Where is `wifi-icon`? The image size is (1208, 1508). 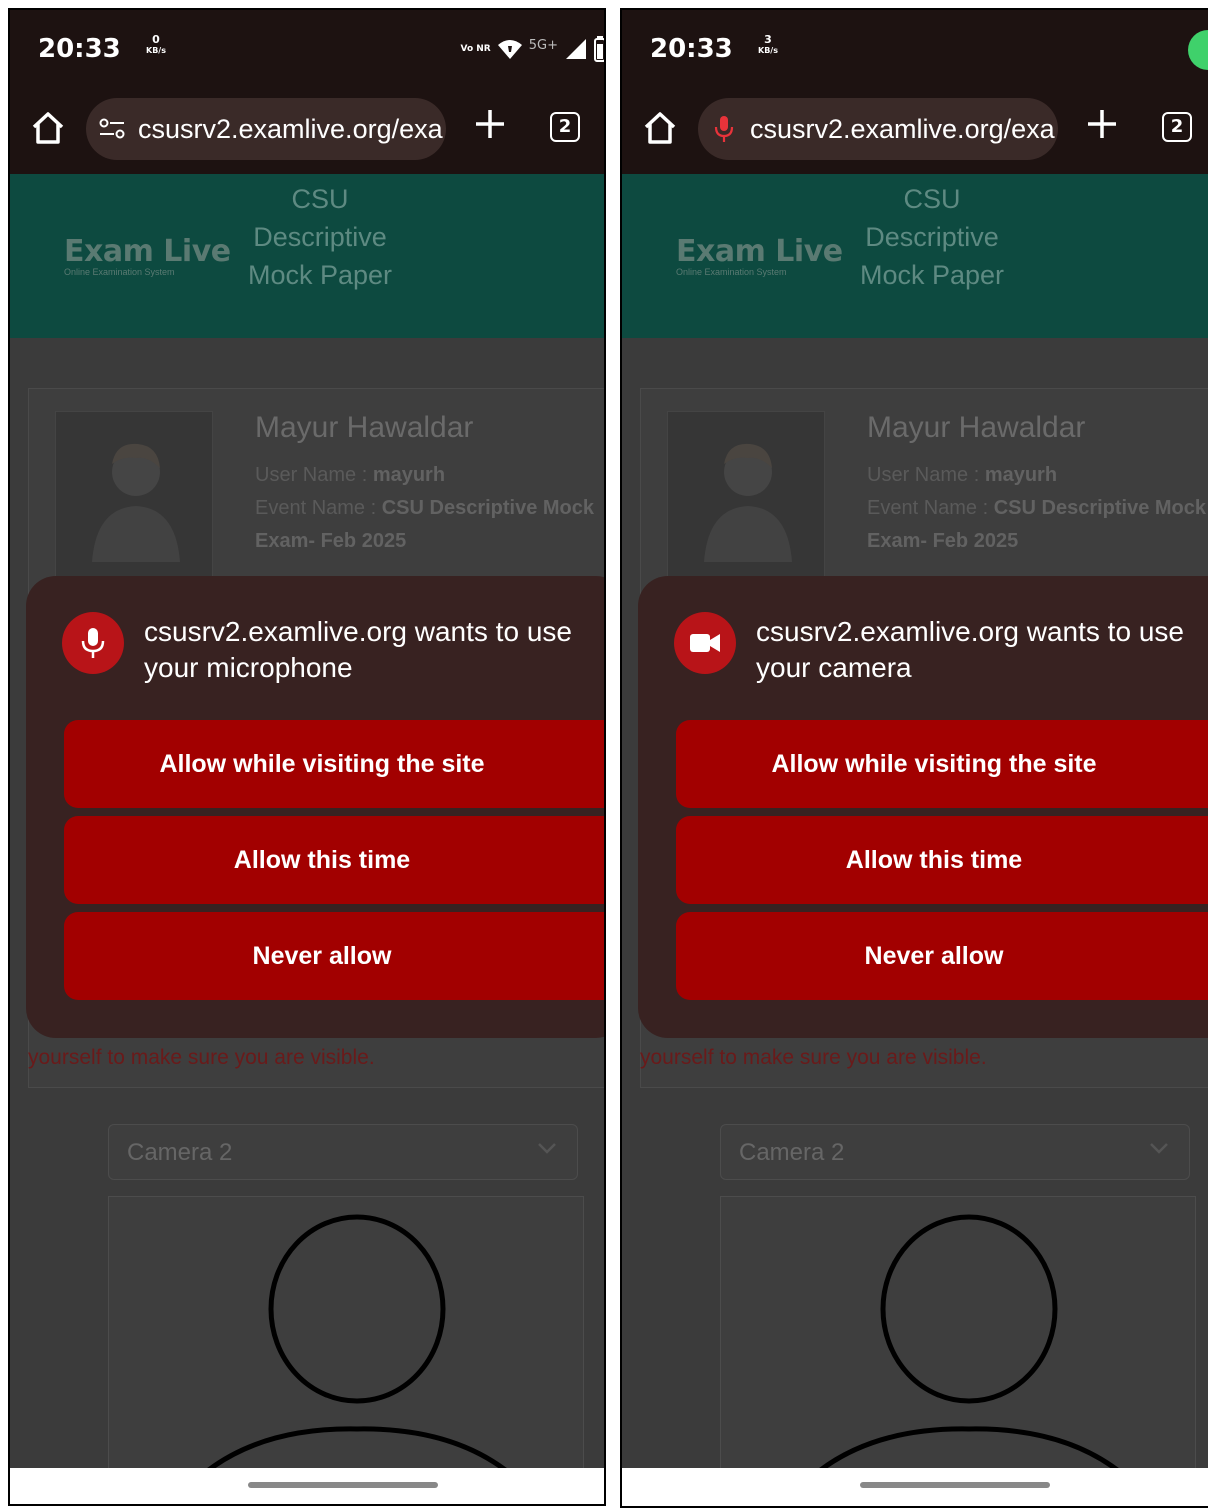 wifi-icon is located at coordinates (509, 49).